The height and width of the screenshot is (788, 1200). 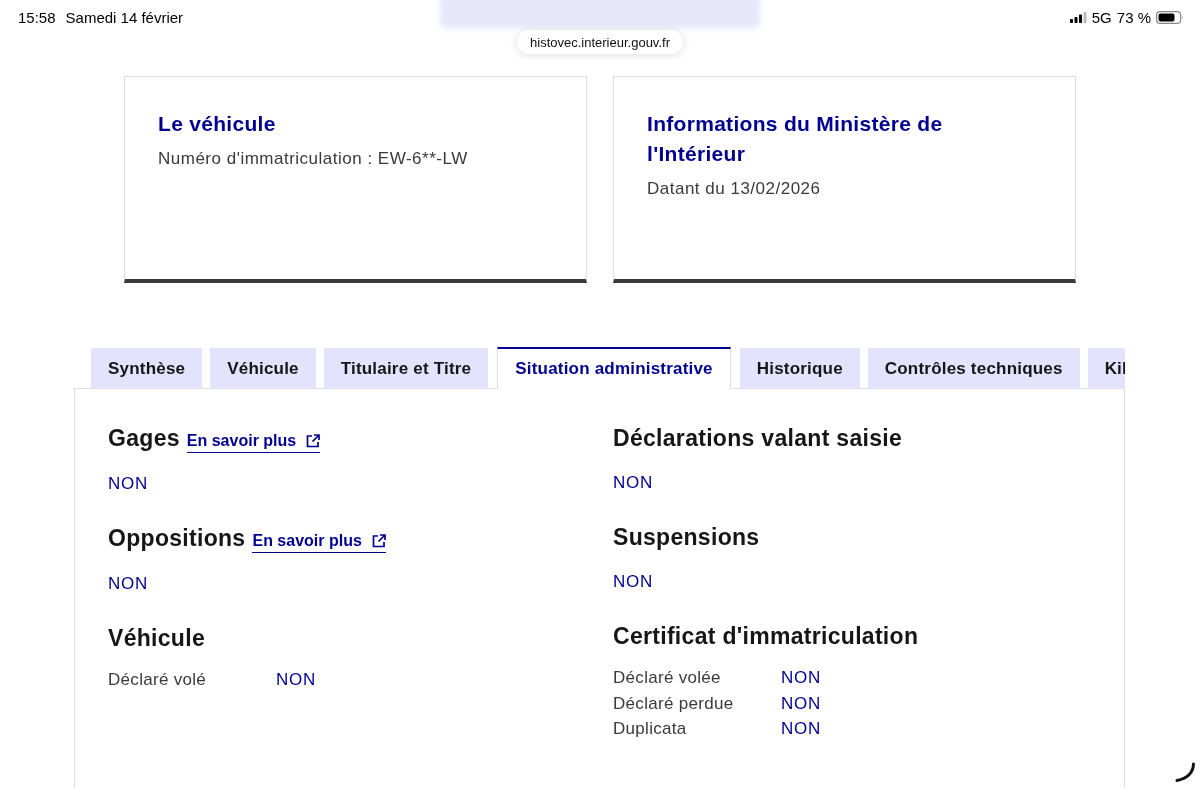 I want to click on card-title: Le véhicule, so click(x=217, y=124).